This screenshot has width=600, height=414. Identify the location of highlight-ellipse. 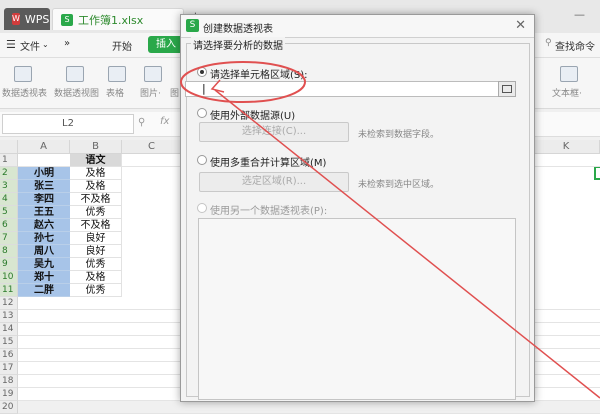
(243, 82).